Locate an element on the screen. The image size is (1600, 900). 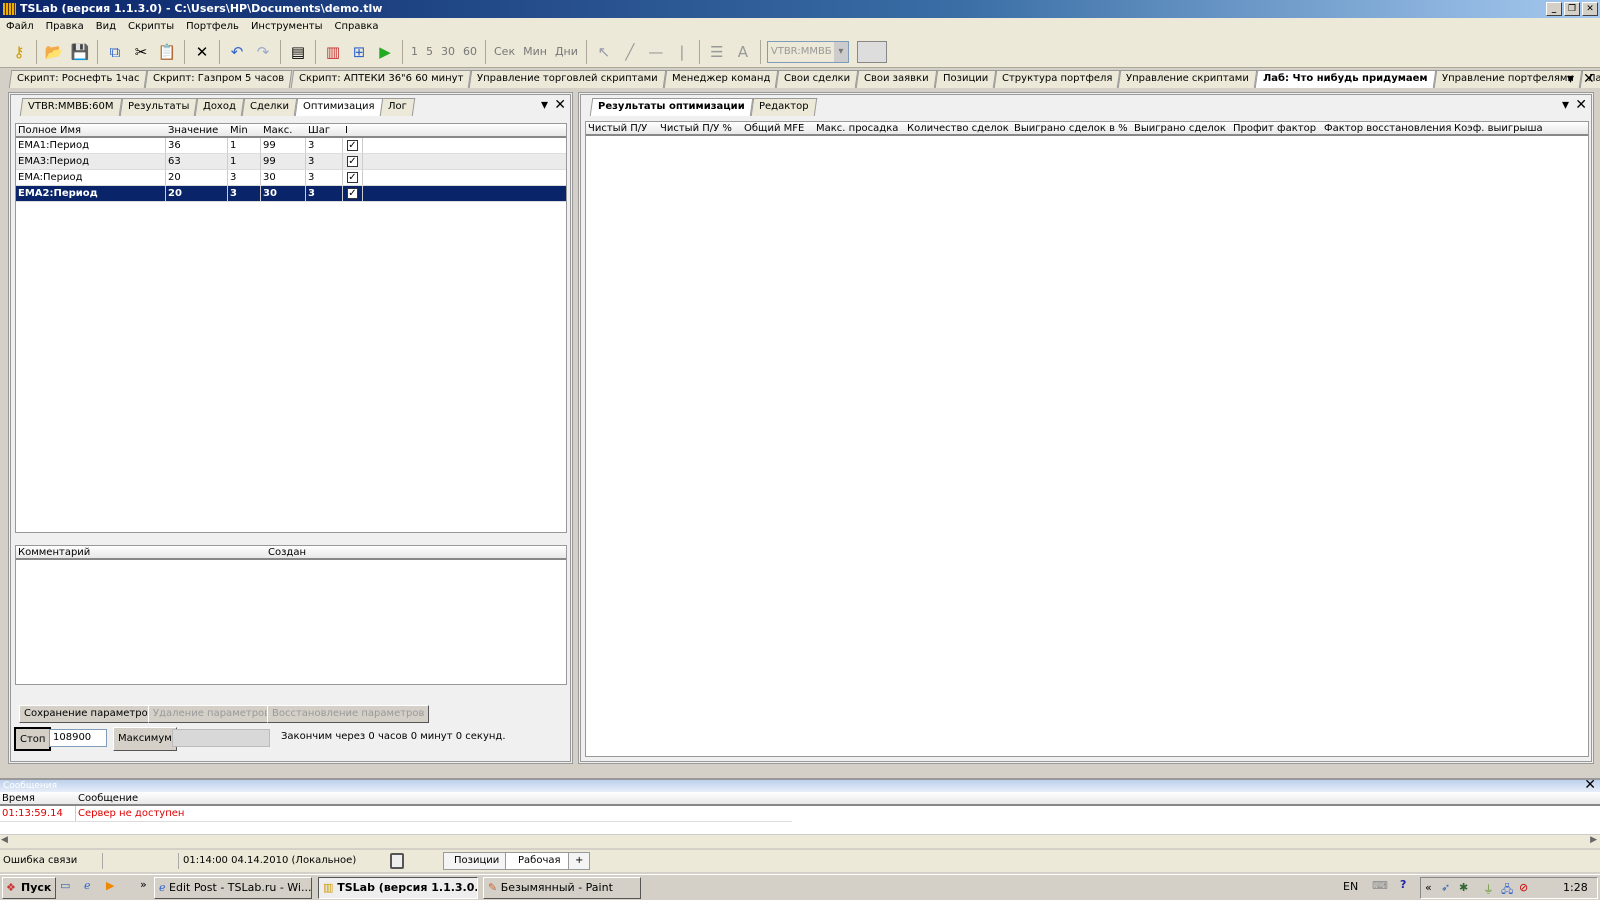
col-wins: Выиграно сделок is located at coordinates (1181, 128).